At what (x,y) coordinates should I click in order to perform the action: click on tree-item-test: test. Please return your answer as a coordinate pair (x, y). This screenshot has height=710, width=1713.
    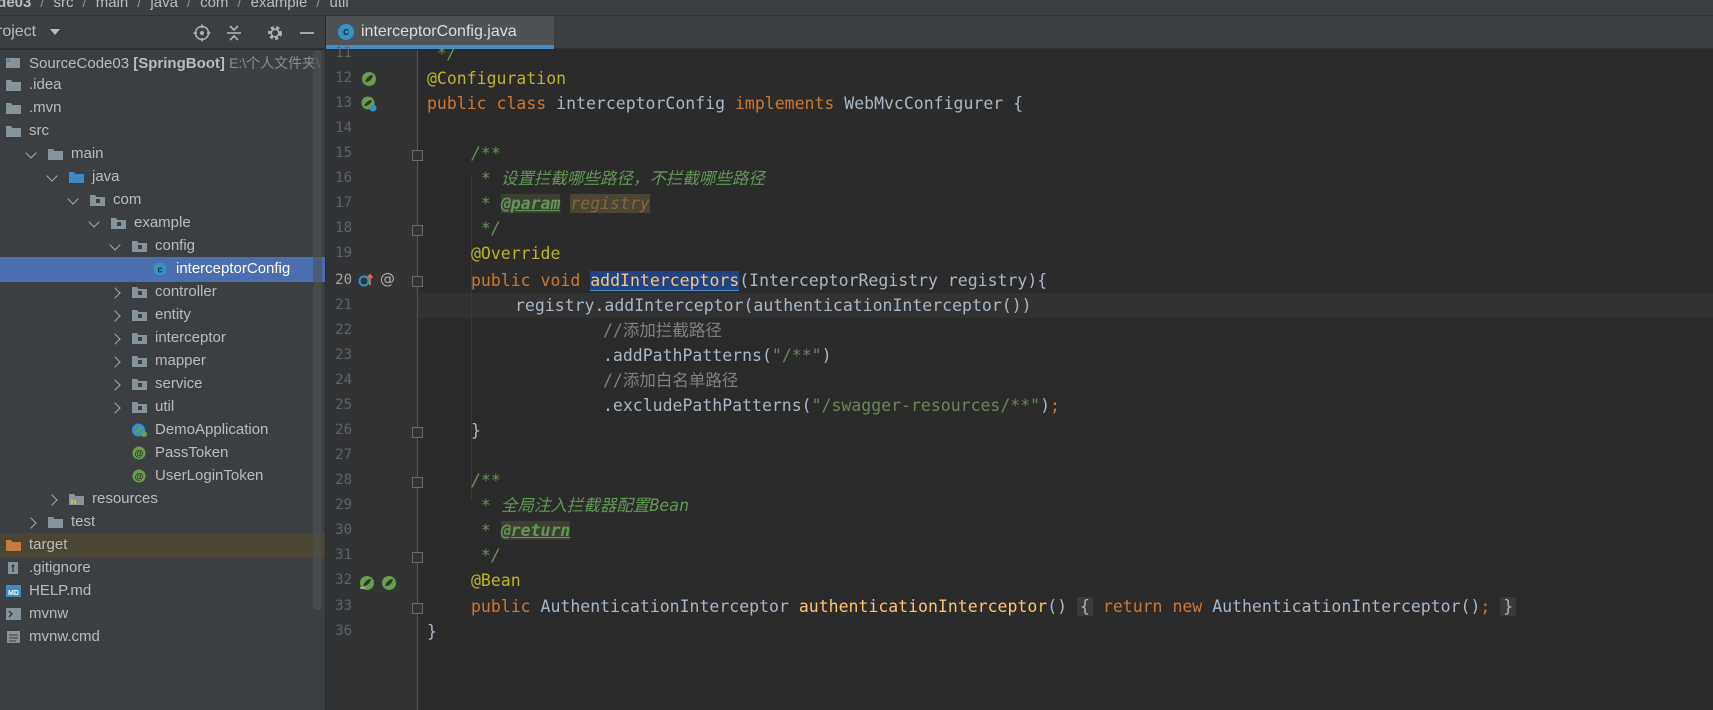
    Looking at the image, I should click on (162, 522).